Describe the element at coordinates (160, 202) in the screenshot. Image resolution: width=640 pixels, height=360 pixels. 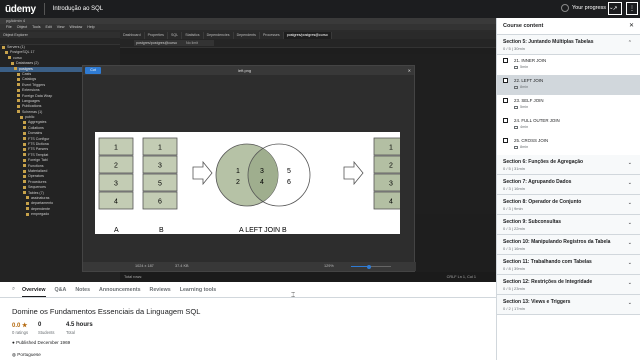
I see `tB-cell-value: 6` at that location.